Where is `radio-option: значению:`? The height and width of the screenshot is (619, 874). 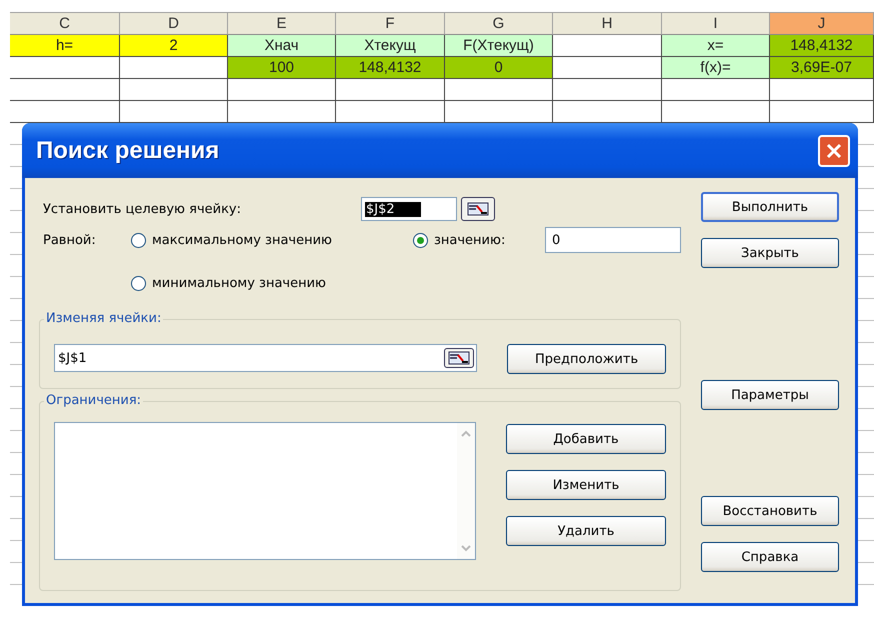
radio-option: значению: is located at coordinates (479, 240).